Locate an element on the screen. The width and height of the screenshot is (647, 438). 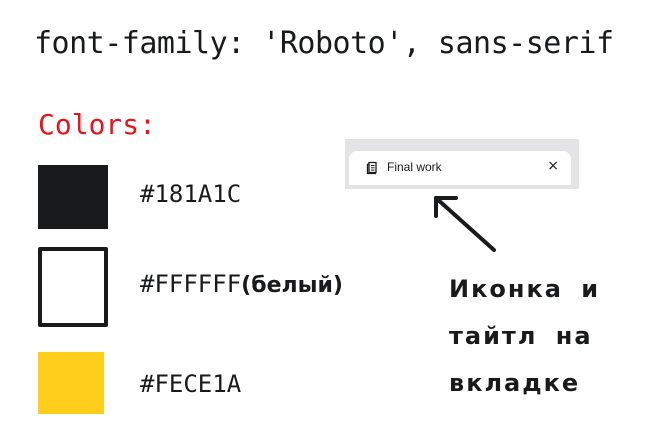
swatch-dark-label: #181A1C is located at coordinates (191, 194).